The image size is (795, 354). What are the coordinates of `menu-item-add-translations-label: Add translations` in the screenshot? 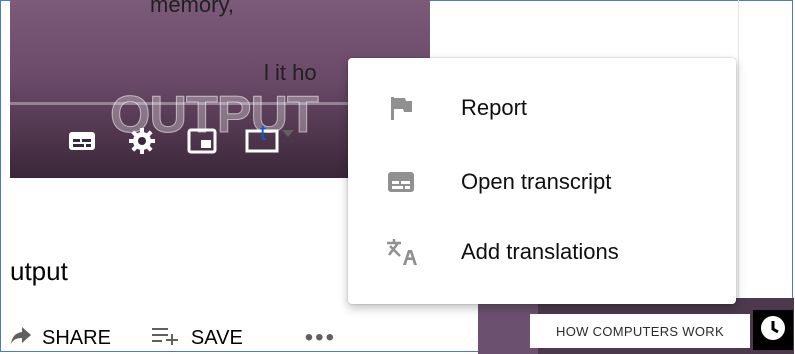 It's located at (540, 251).